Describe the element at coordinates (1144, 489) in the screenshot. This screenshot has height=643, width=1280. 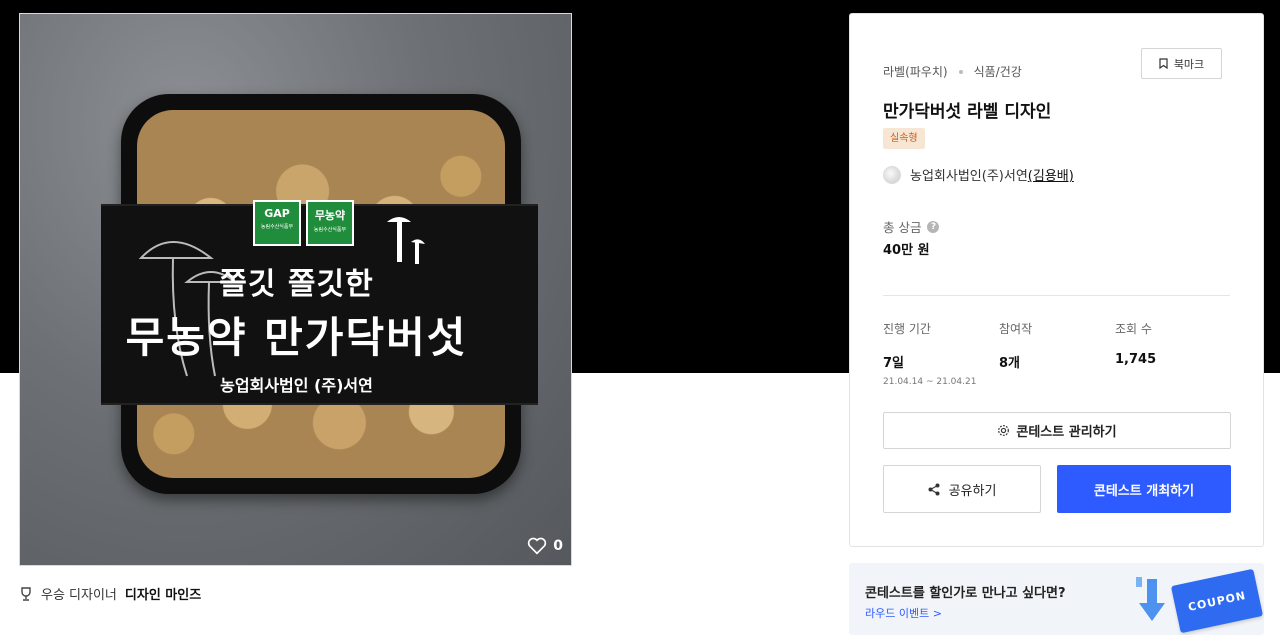
I see `host-contest-button: 콘테스트 개최하기` at that location.